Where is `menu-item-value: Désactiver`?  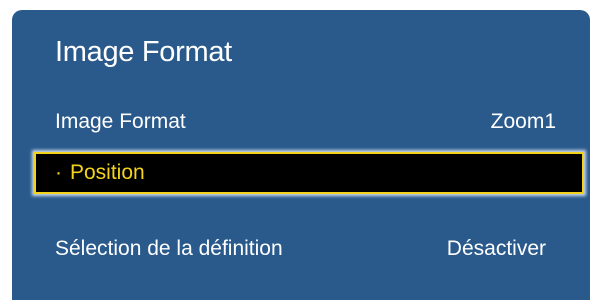 menu-item-value: Désactiver is located at coordinates (496, 248).